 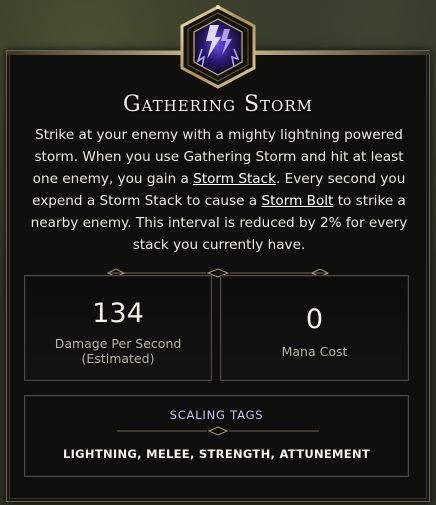 I want to click on damage-label: Damage Per Second, so click(x=118, y=343).